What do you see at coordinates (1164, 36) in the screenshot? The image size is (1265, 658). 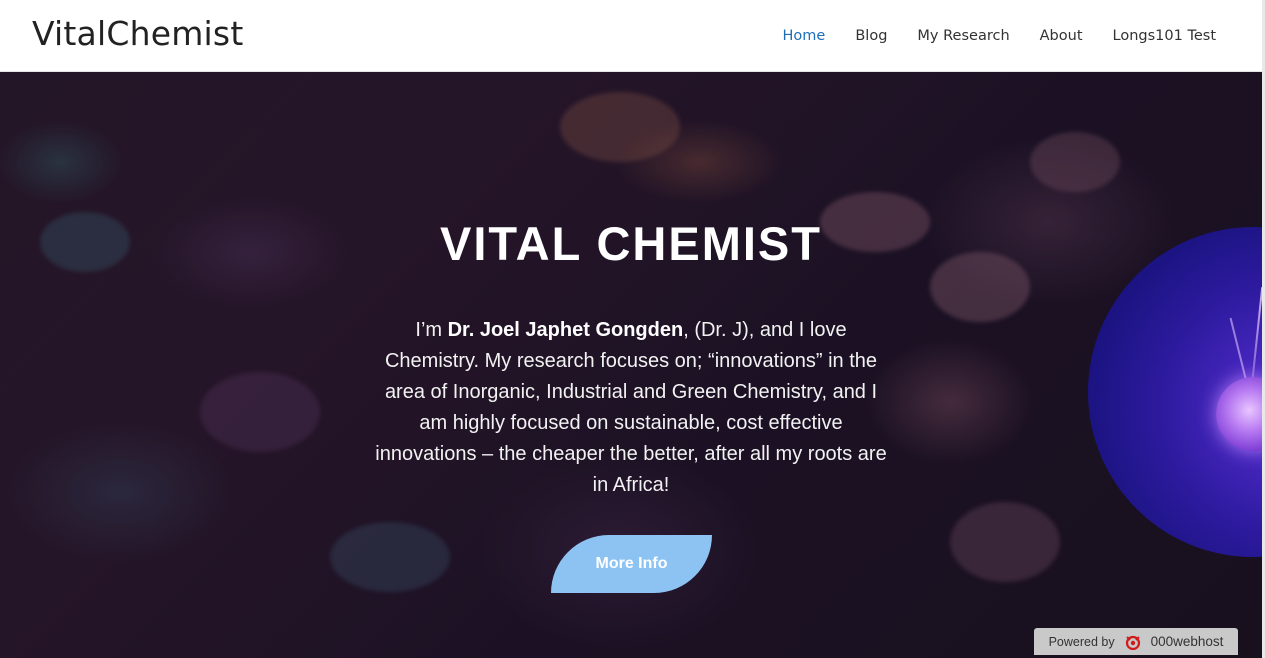 I see `nav-longs101-test: Longs101 Test` at bounding box center [1164, 36].